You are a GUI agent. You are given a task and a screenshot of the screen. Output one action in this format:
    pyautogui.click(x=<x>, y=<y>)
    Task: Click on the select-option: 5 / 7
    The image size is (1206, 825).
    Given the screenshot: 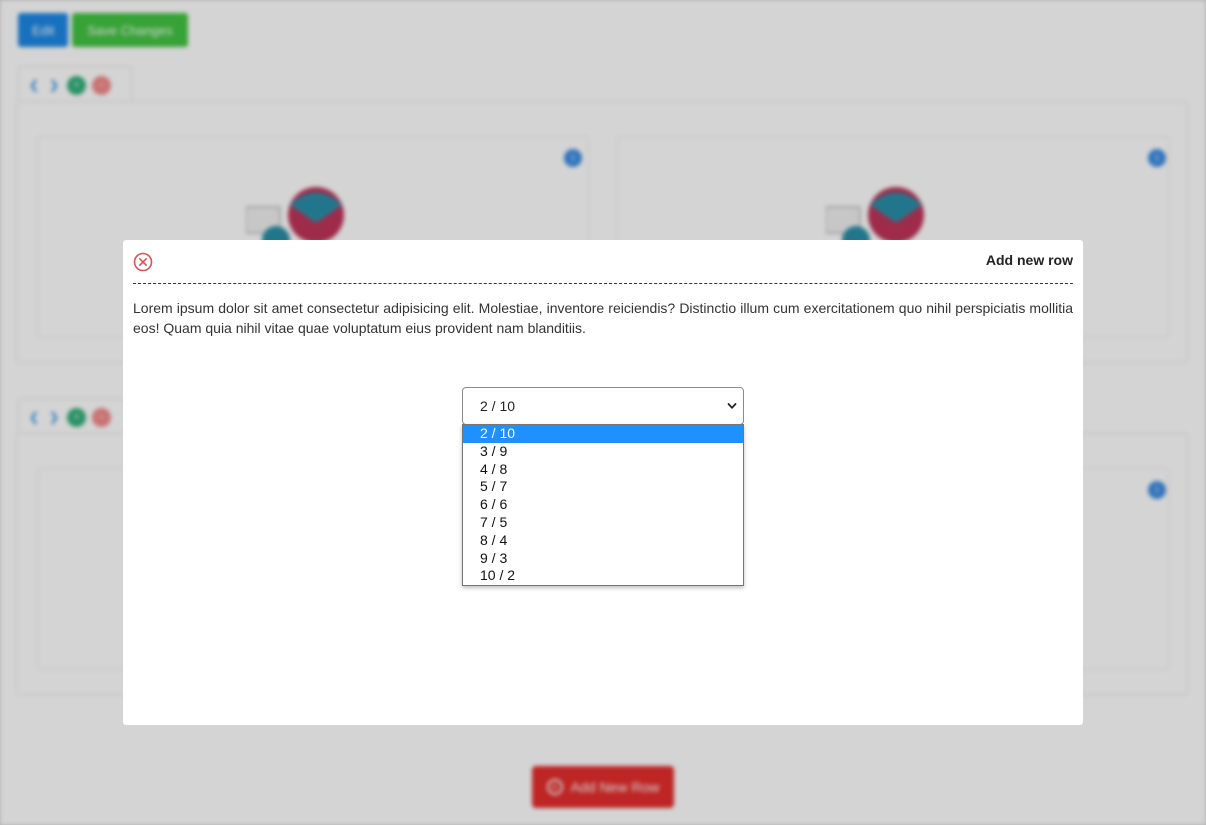 What is the action you would take?
    pyautogui.click(x=603, y=487)
    